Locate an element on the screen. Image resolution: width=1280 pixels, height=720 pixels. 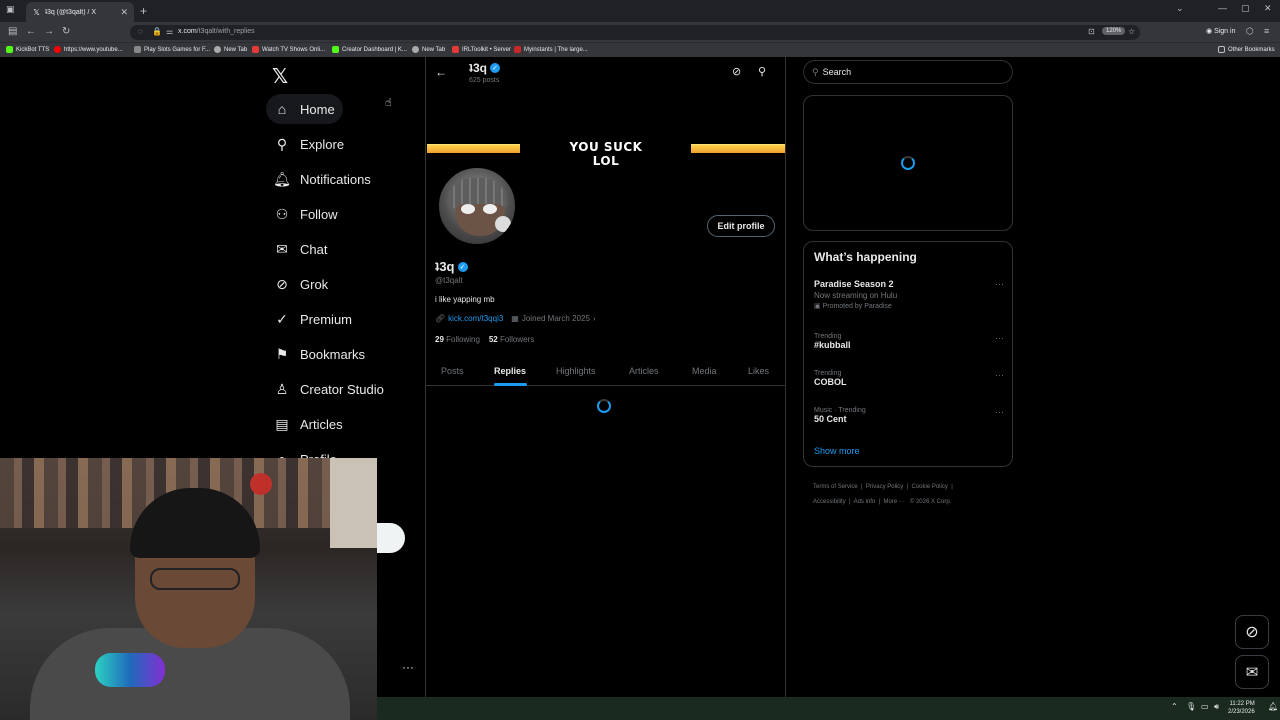
forward-icon: → is located at coordinates (49, 31).